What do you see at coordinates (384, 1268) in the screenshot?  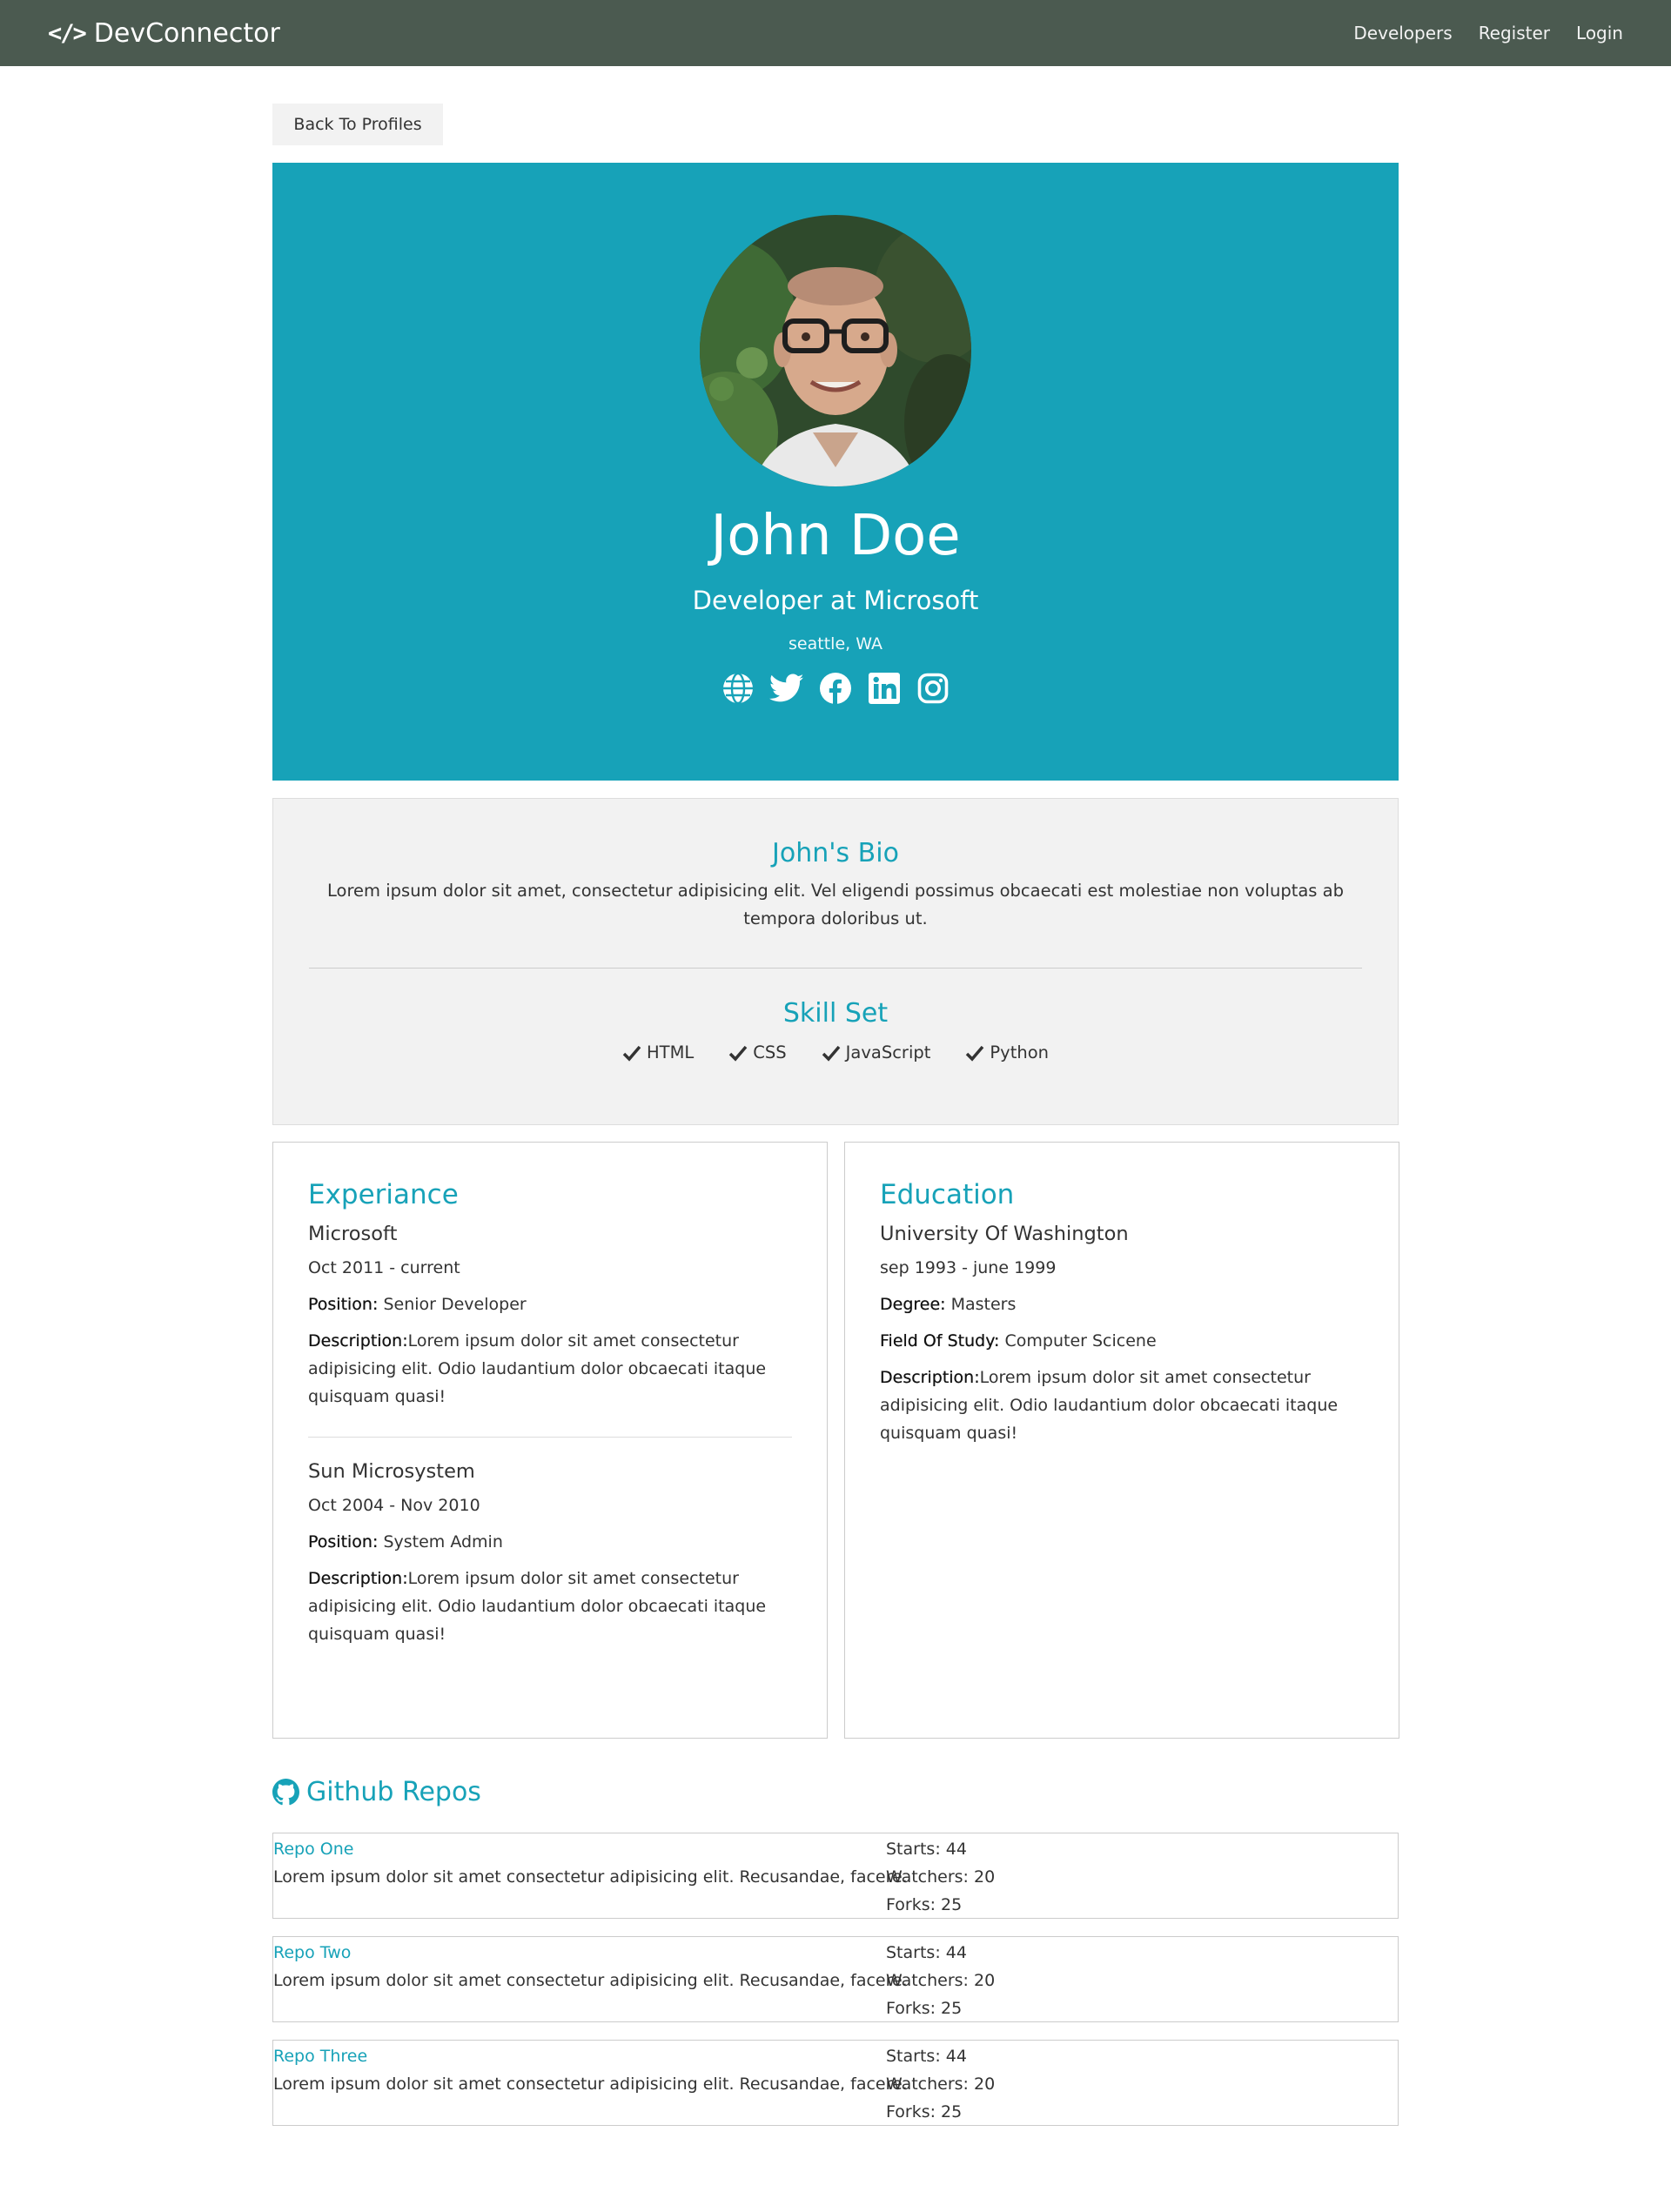 I see `experience-dates: Oct 2011 - current` at bounding box center [384, 1268].